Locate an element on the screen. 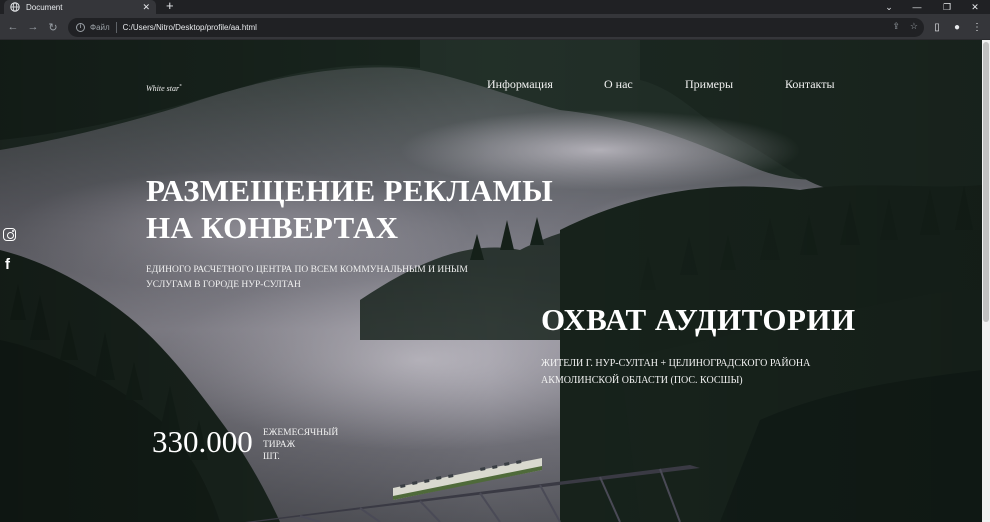  info-icon: i is located at coordinates (80, 27).